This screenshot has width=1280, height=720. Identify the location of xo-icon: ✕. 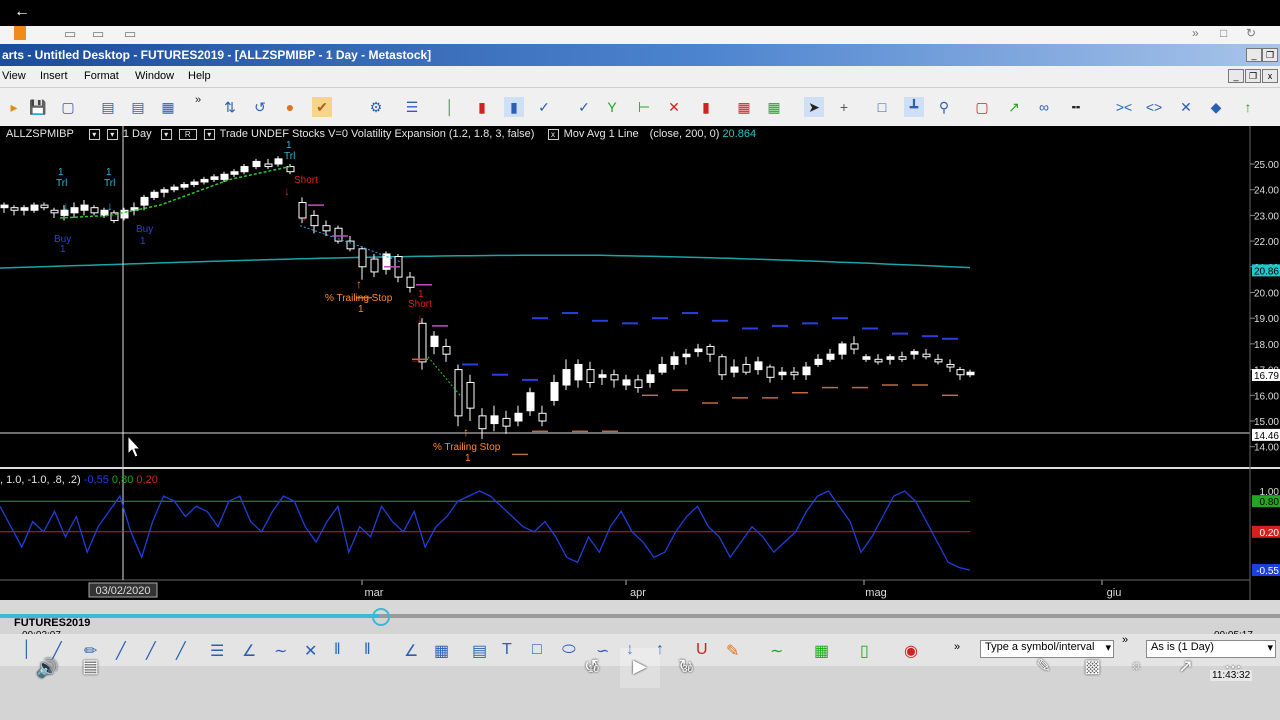
(674, 107).